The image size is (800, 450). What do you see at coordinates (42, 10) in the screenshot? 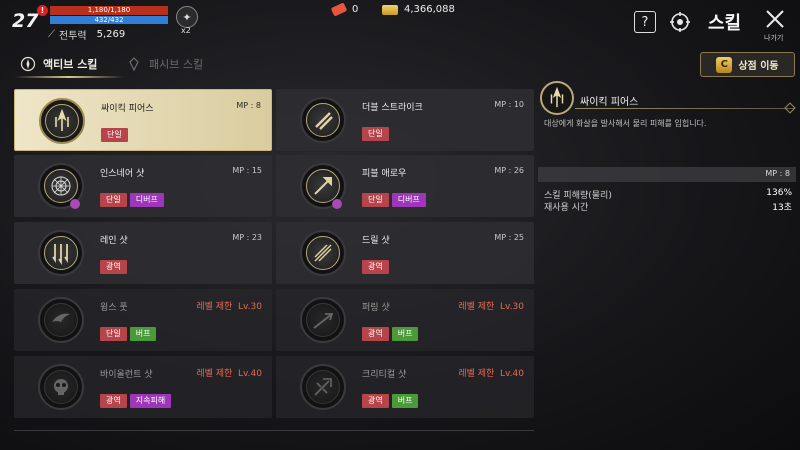
I see `alert-icon: !` at bounding box center [42, 10].